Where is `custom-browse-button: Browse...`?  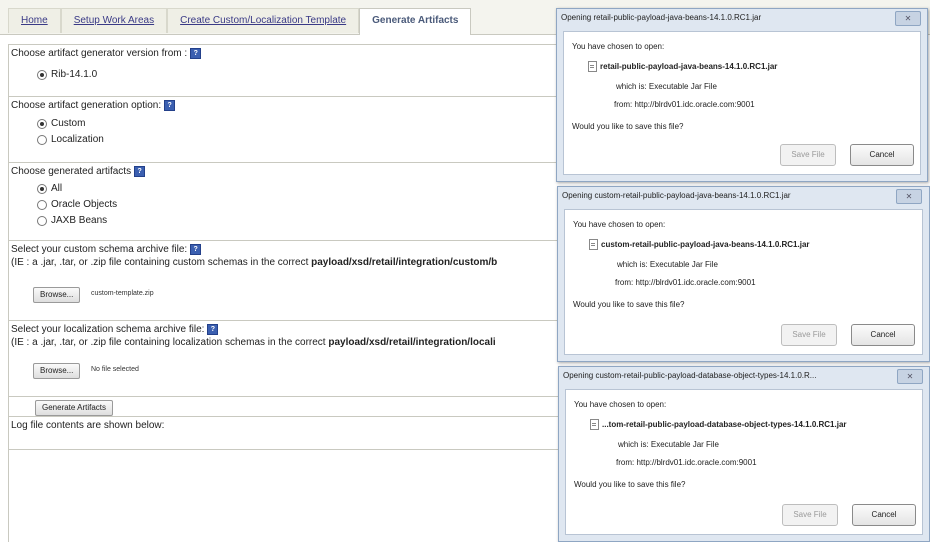
custom-browse-button: Browse... is located at coordinates (57, 295).